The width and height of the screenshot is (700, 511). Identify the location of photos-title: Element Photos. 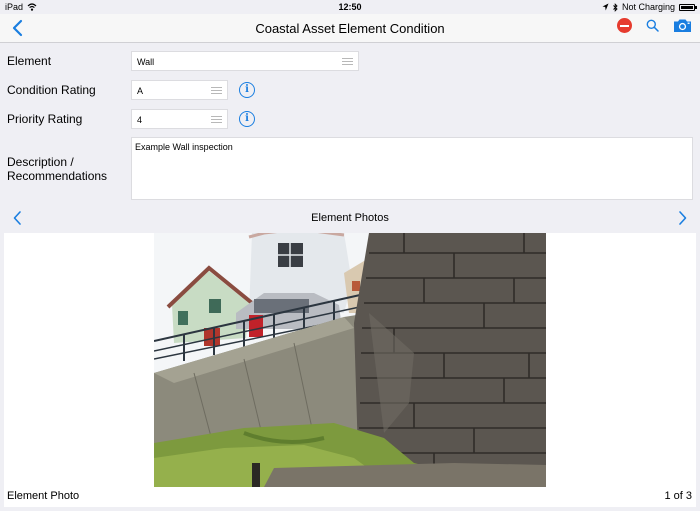
(350, 218).